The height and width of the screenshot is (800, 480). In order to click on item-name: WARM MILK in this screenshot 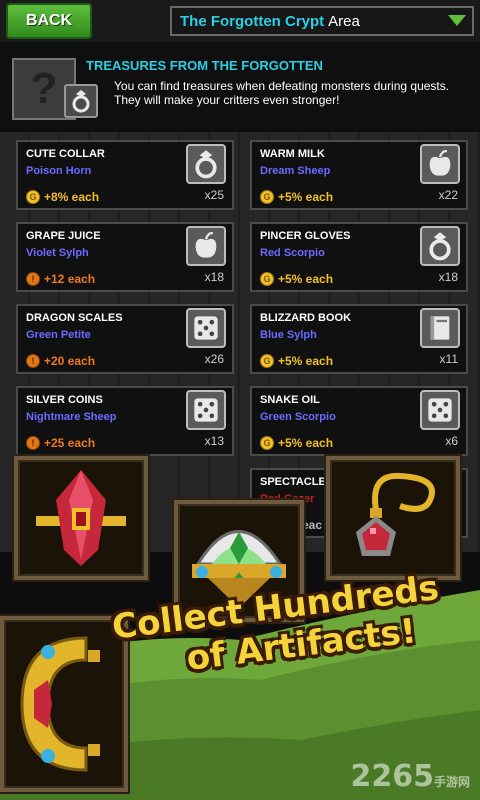, I will do `click(292, 154)`.